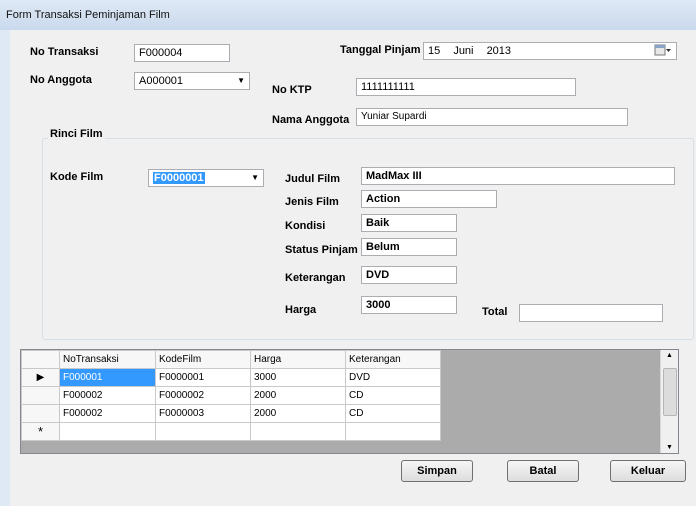  Describe the element at coordinates (434, 51) in the screenshot. I see `tanggal-day: 15` at that location.